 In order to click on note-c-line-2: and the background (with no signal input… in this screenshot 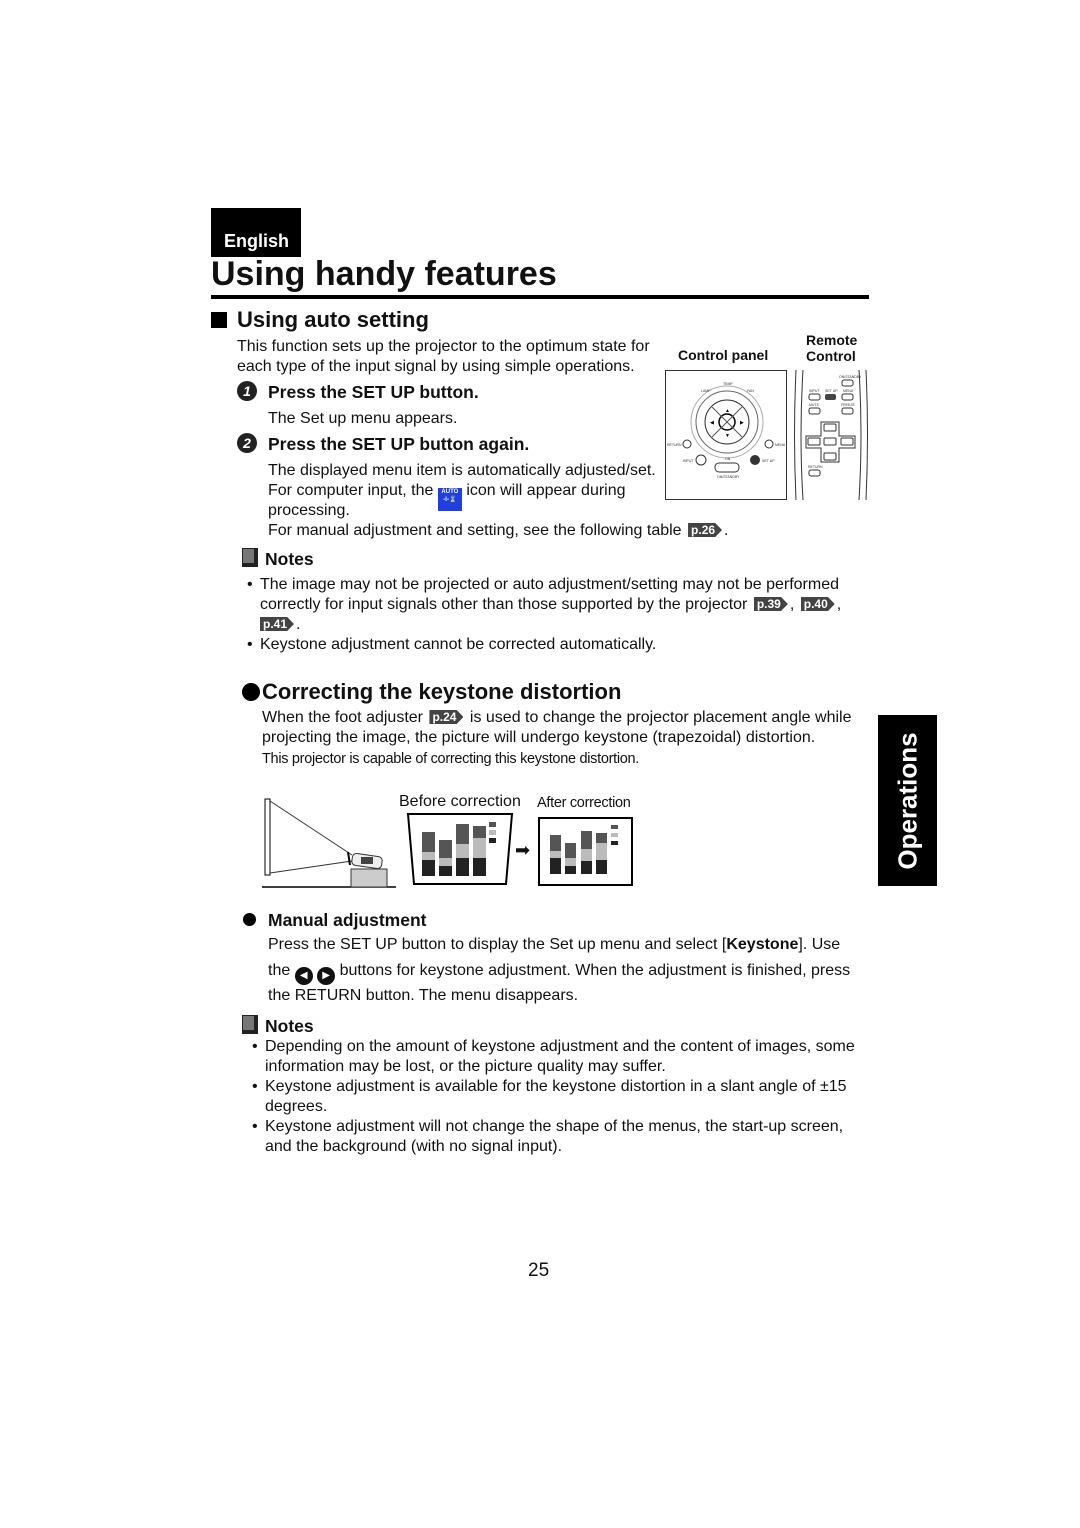, I will do `click(414, 1146)`.